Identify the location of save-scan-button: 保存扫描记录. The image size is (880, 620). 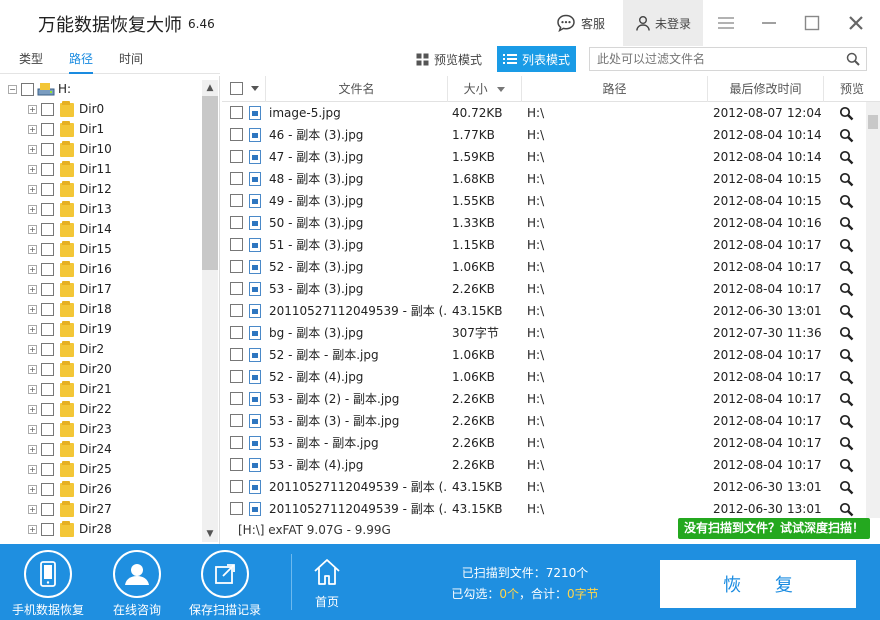
(225, 582).